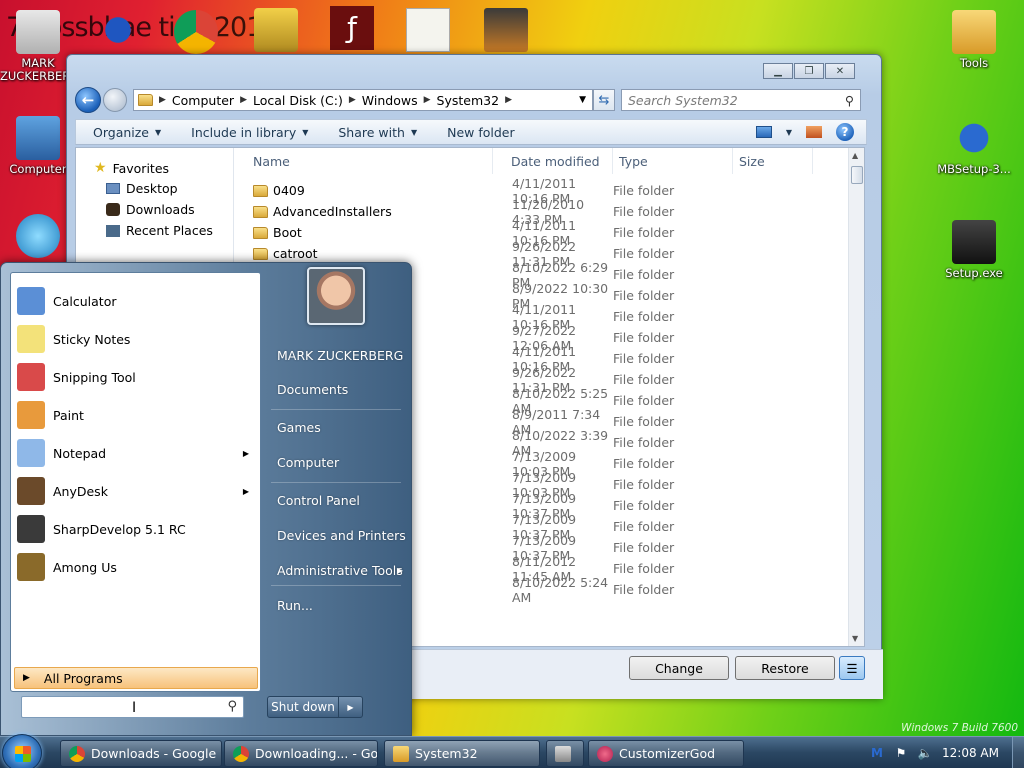  Describe the element at coordinates (137, 339) in the screenshot. I see `program-item: Sticky Notes` at that location.